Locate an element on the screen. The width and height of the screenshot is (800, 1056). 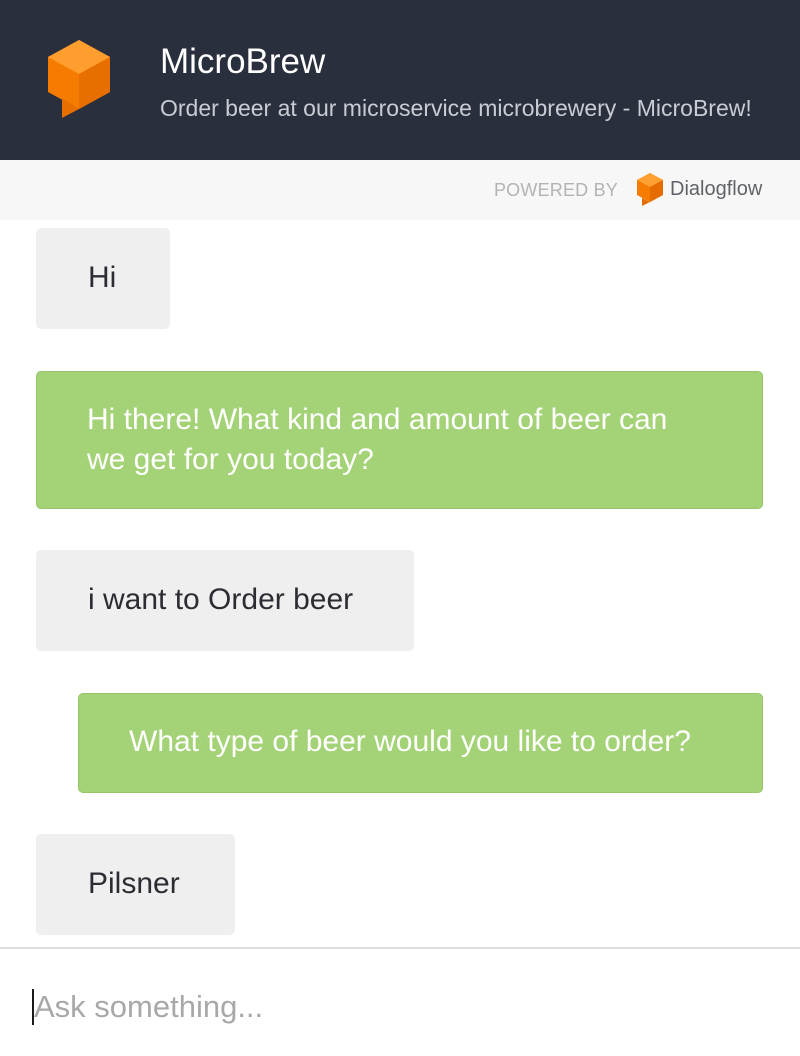
text-caret is located at coordinates (33, 1007).